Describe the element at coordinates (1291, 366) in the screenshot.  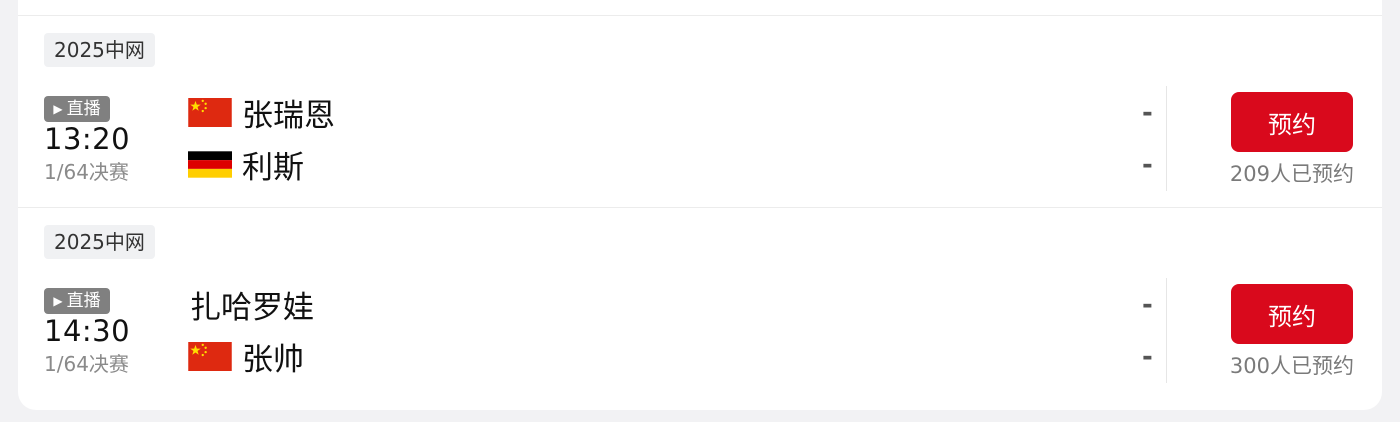
I see `booking-count: 300人已预约` at that location.